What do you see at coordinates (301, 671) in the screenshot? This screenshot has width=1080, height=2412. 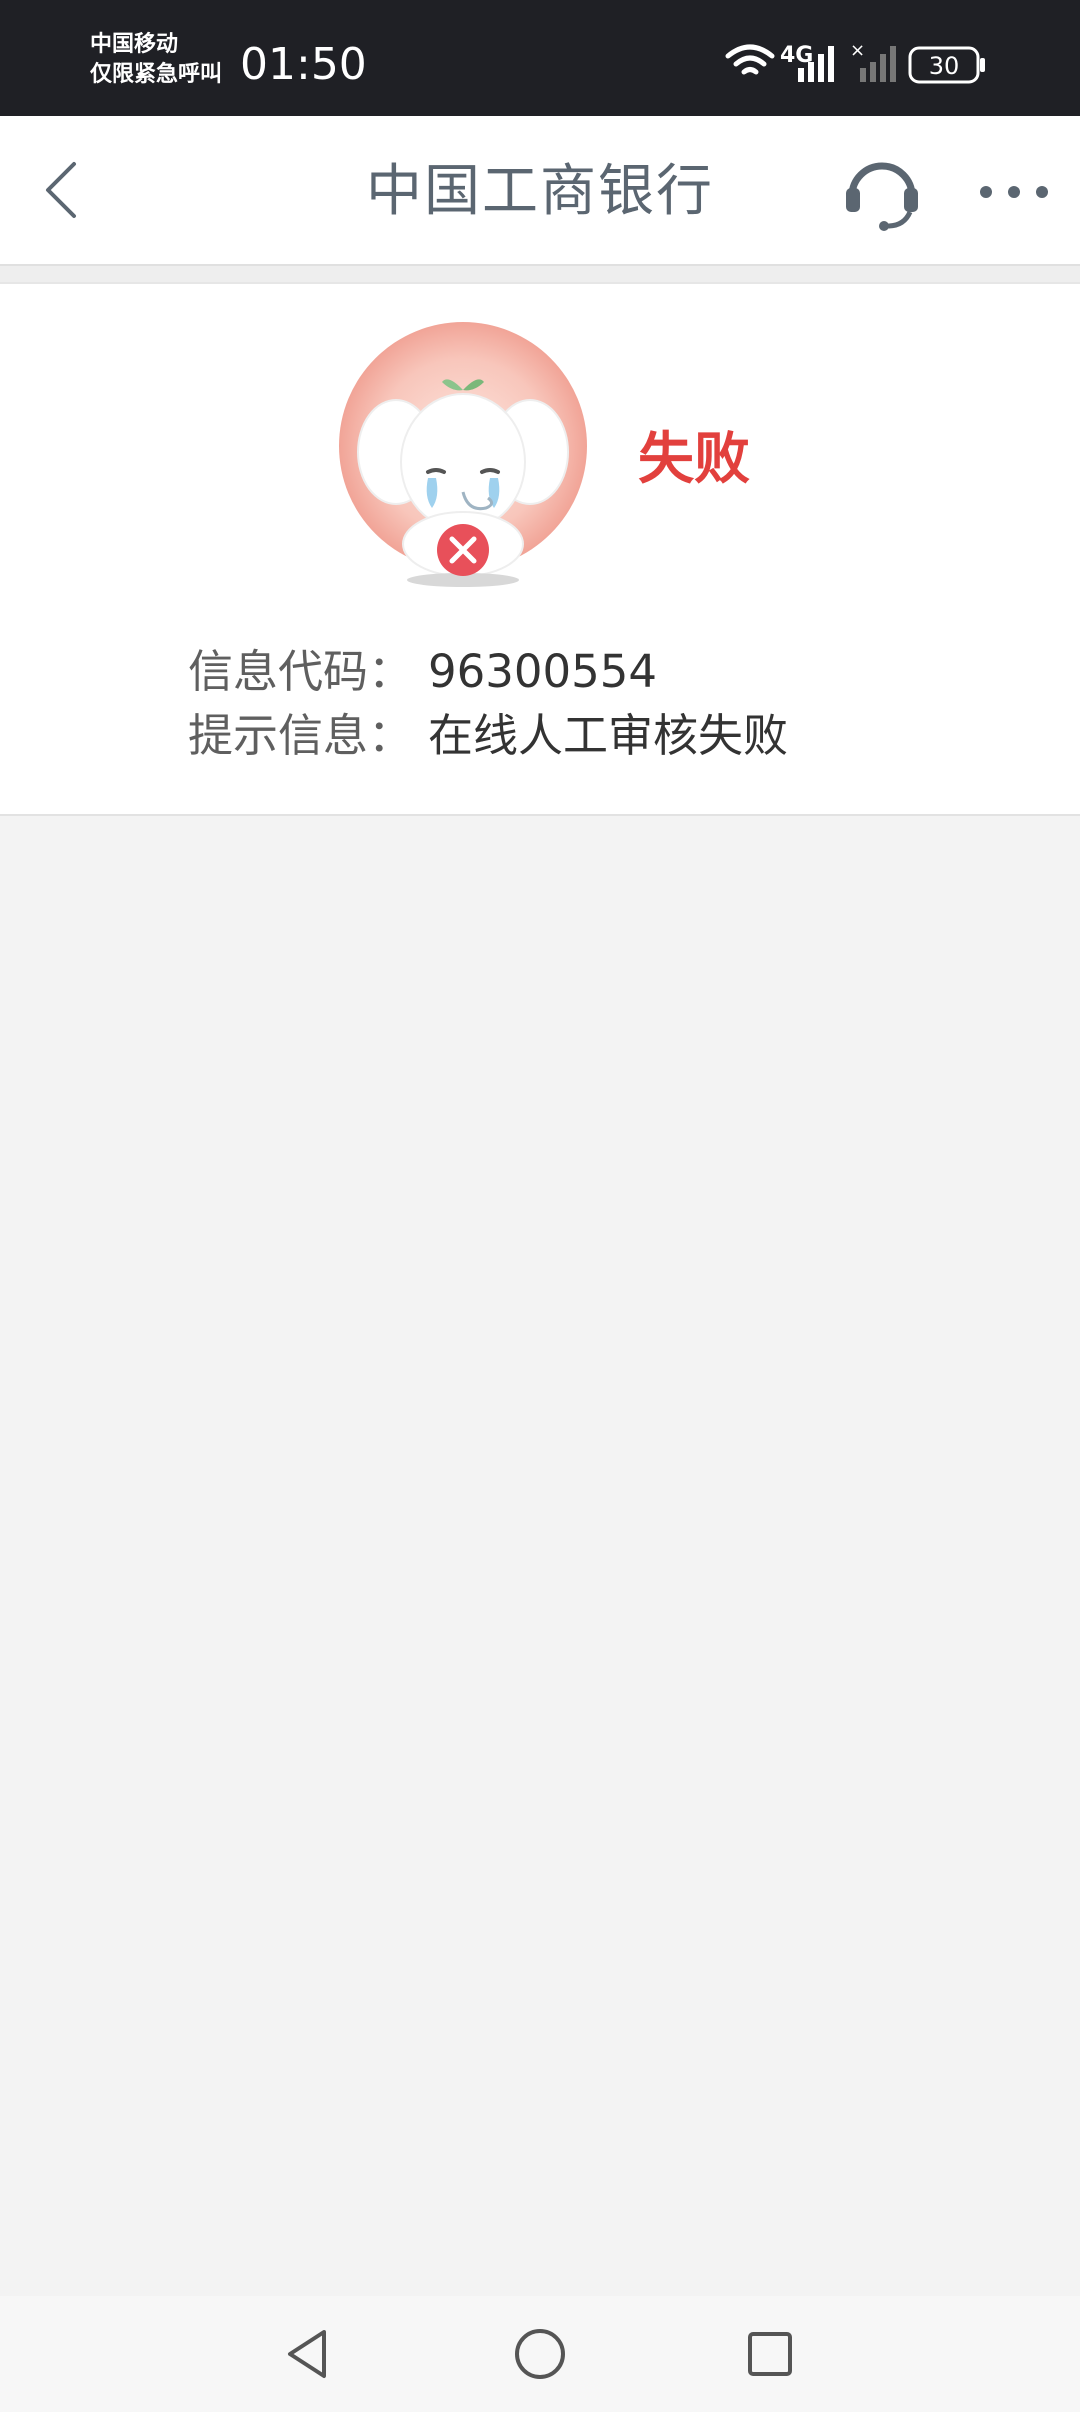 I see `info-code-label: 信息代码：` at bounding box center [301, 671].